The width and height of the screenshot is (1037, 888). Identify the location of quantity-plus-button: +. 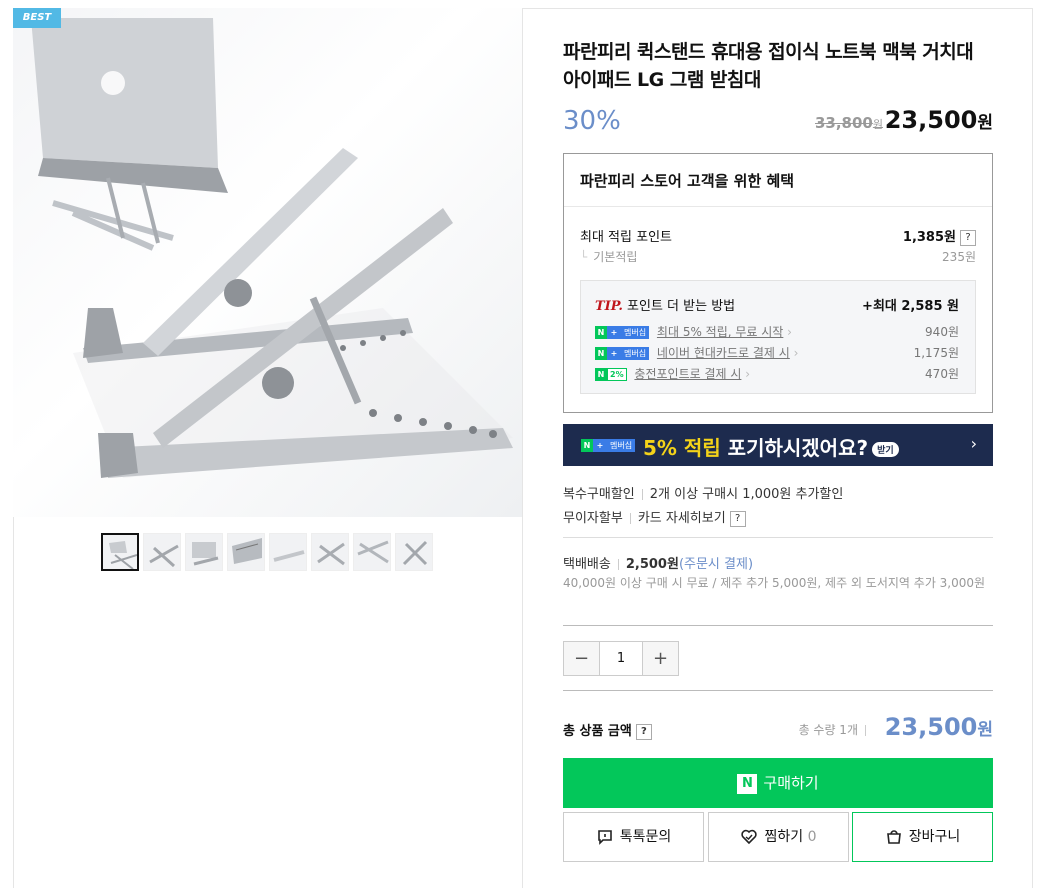
(660, 658).